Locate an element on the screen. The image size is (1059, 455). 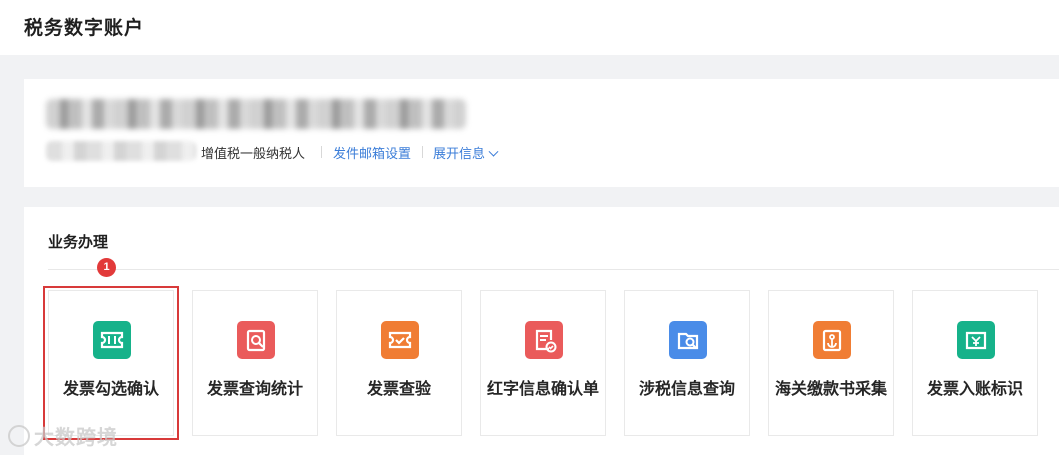
step-badge: 1 is located at coordinates (106, 267).